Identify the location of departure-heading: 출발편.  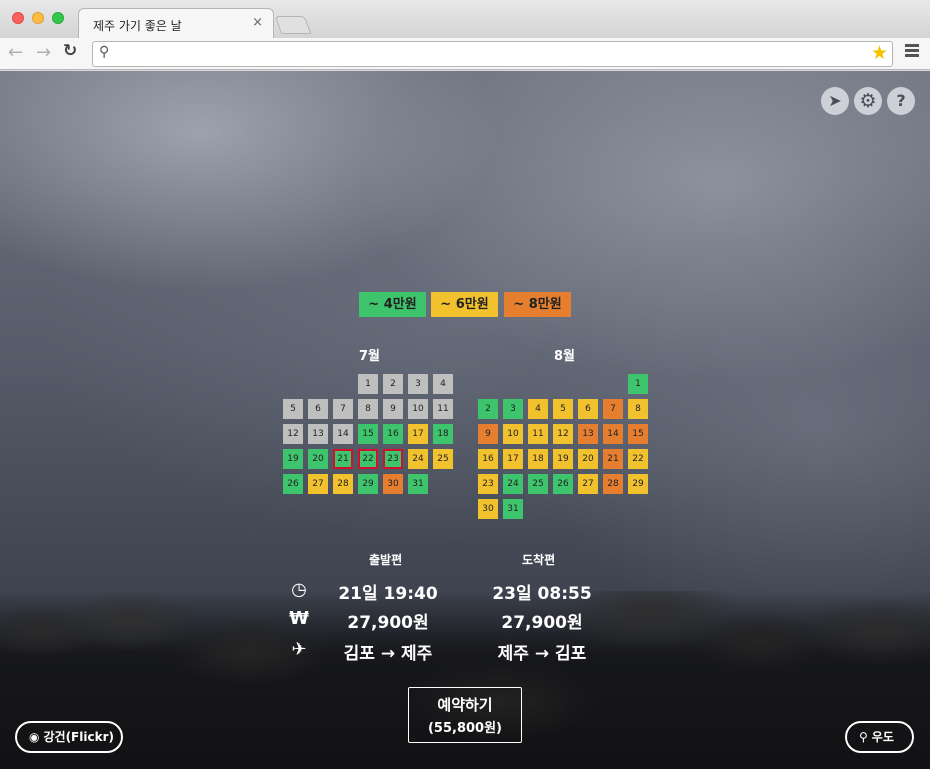
(386, 560).